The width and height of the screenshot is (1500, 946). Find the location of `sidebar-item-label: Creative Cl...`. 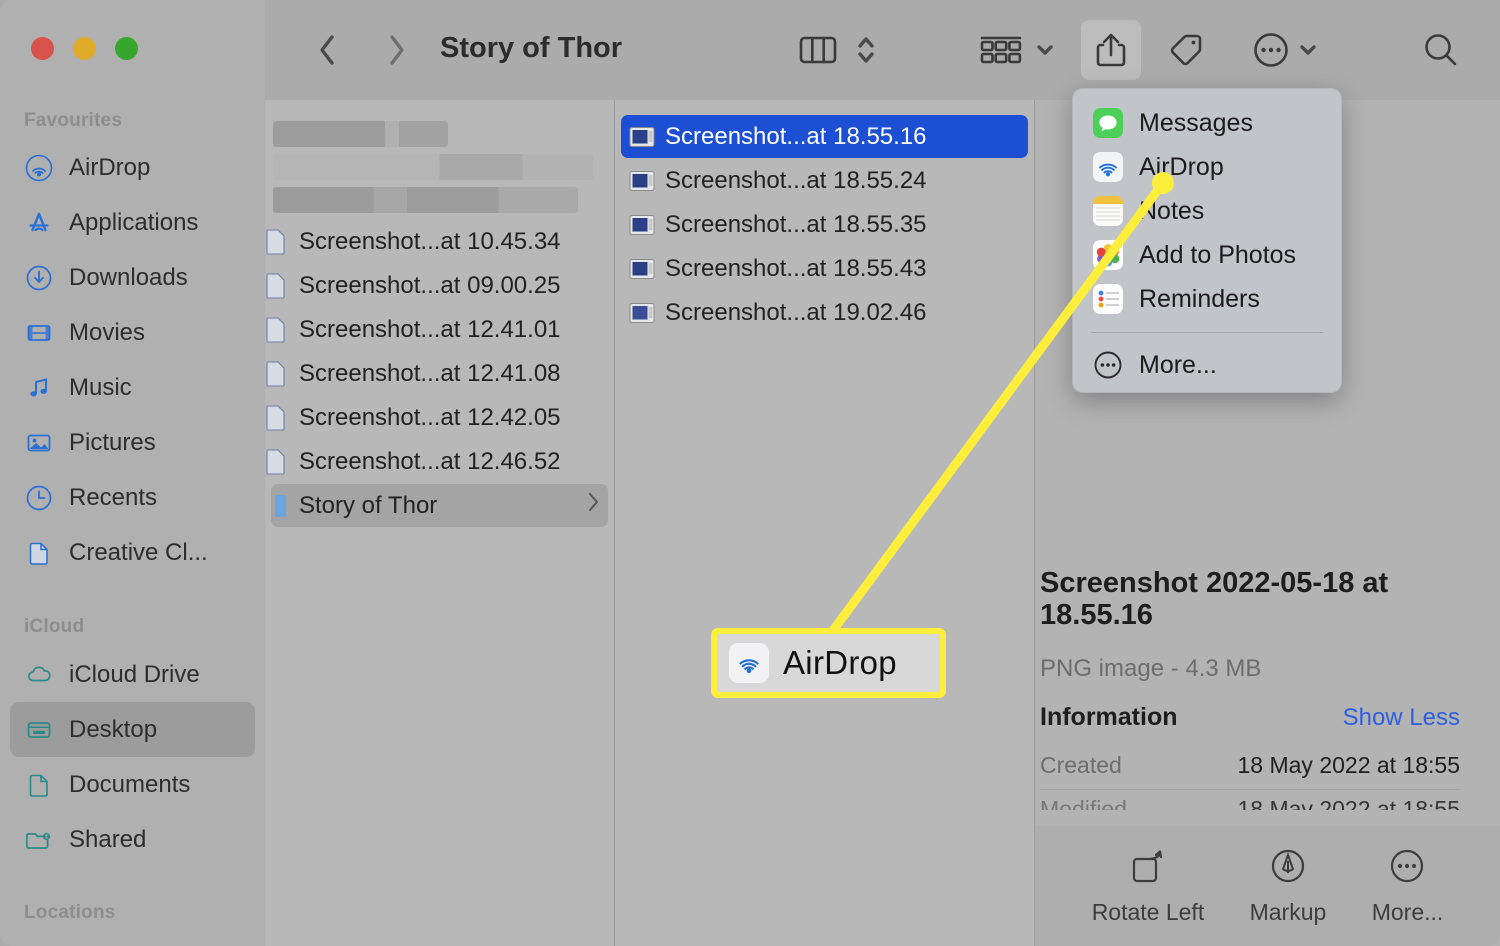

sidebar-item-label: Creative Cl... is located at coordinates (138, 552).